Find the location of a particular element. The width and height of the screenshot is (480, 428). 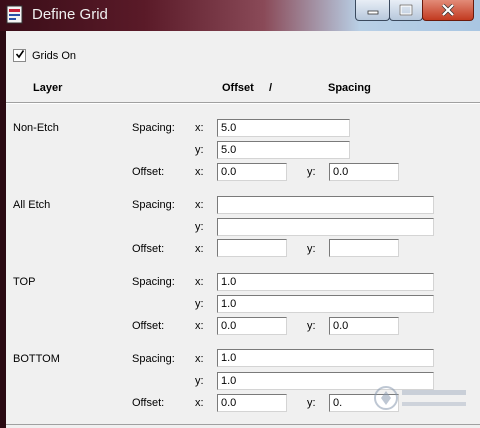

all-etch-offset-y-field is located at coordinates (364, 248).